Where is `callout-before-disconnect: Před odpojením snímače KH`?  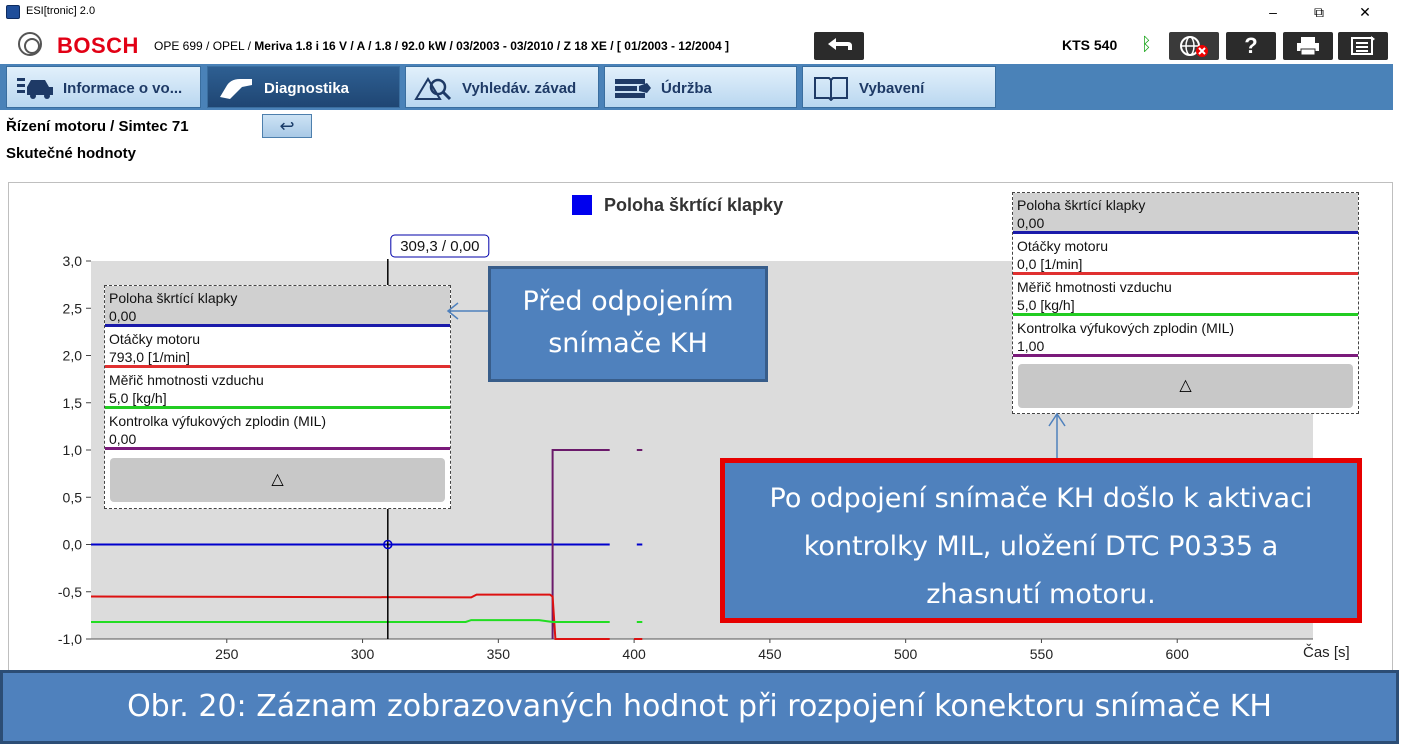 callout-before-disconnect: Před odpojením snímače KH is located at coordinates (628, 324).